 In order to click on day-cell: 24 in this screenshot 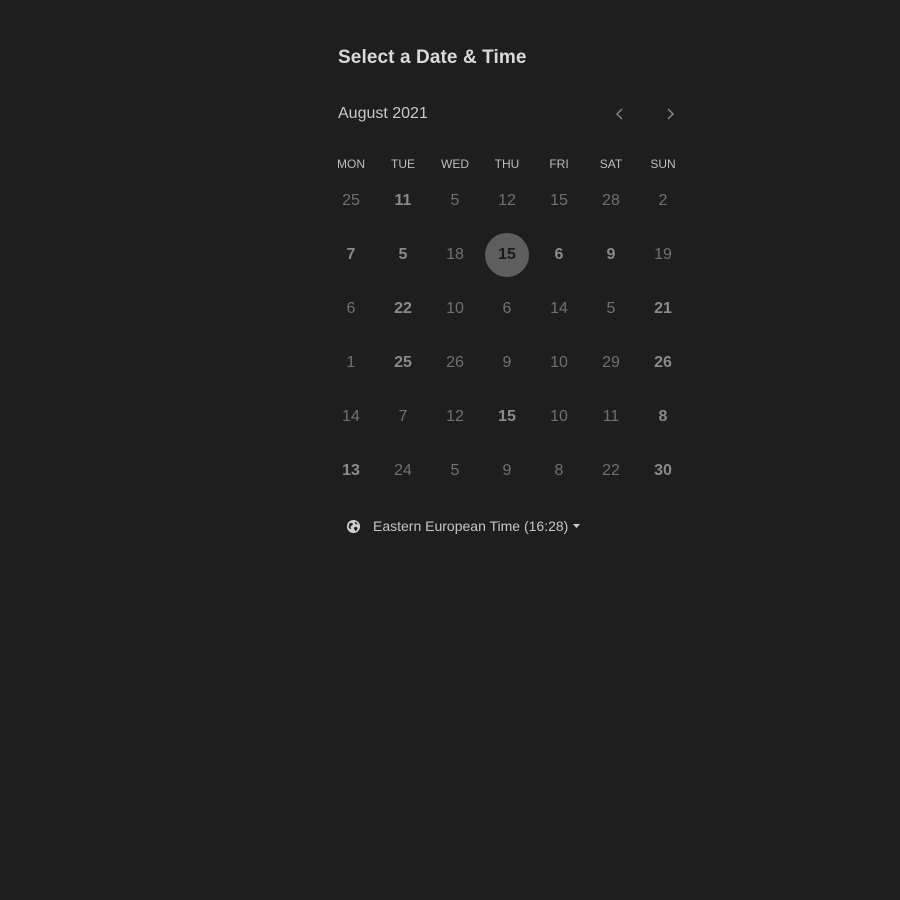, I will do `click(403, 471)`.